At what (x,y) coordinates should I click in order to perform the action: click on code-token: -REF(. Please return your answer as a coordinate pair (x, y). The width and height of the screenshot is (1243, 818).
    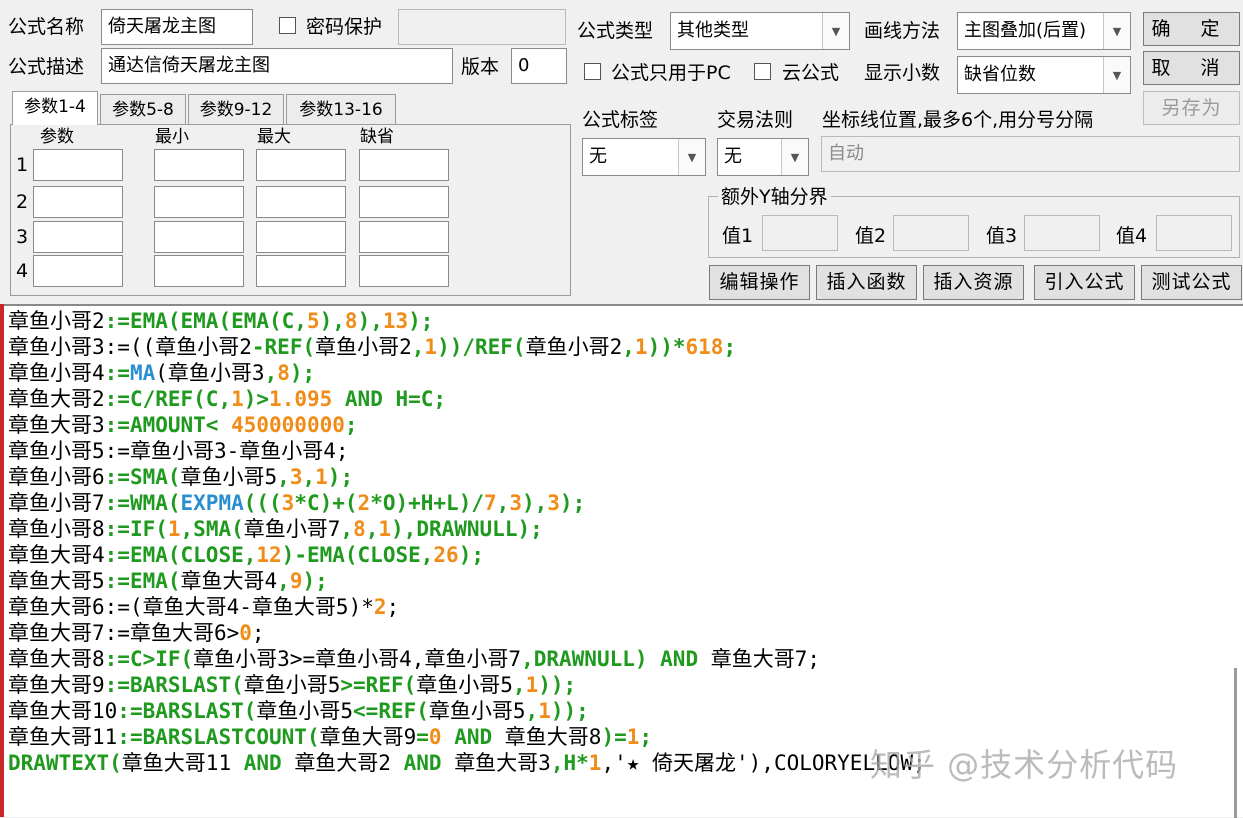
    Looking at the image, I should click on (283, 347).